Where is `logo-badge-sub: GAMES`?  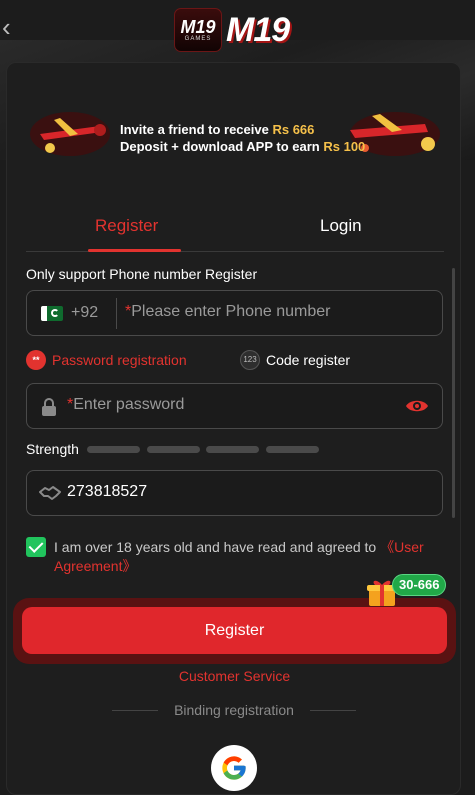 logo-badge-sub: GAMES is located at coordinates (198, 39).